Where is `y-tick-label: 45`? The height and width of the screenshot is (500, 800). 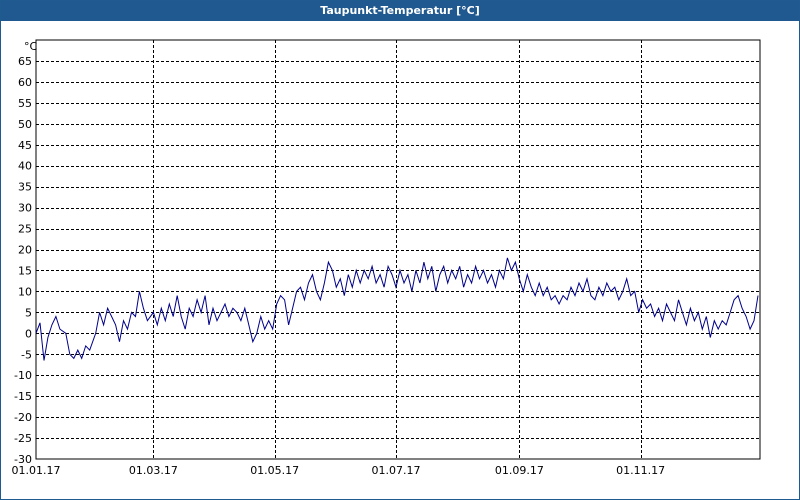 y-tick-label: 45 is located at coordinates (25, 145).